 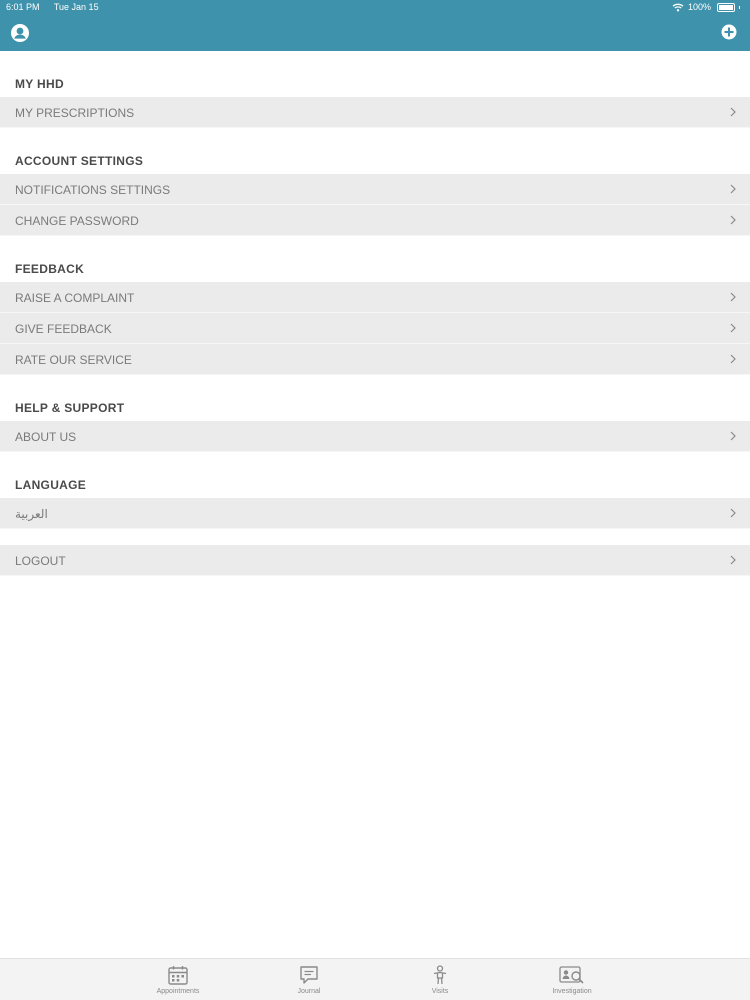 I want to click on tab-journal: Journal, so click(x=309, y=979).